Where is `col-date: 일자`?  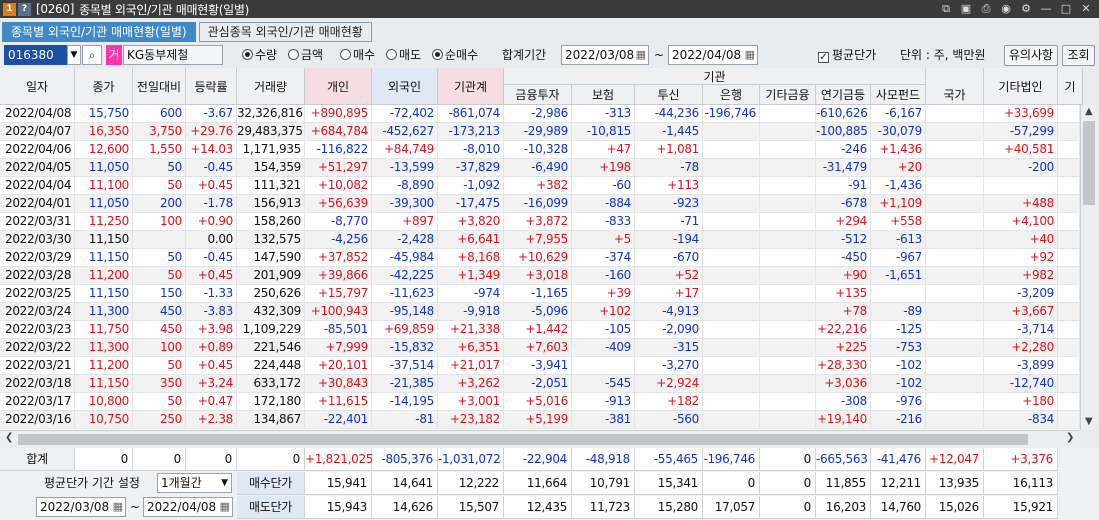
col-date: 일자 is located at coordinates (37, 86).